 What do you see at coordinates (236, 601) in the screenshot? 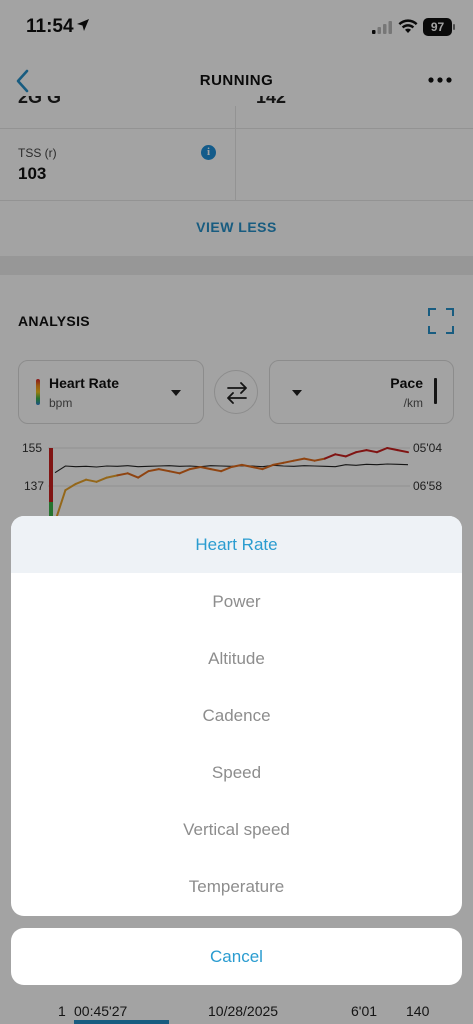
I see `sheet-option-power: Power` at bounding box center [236, 601].